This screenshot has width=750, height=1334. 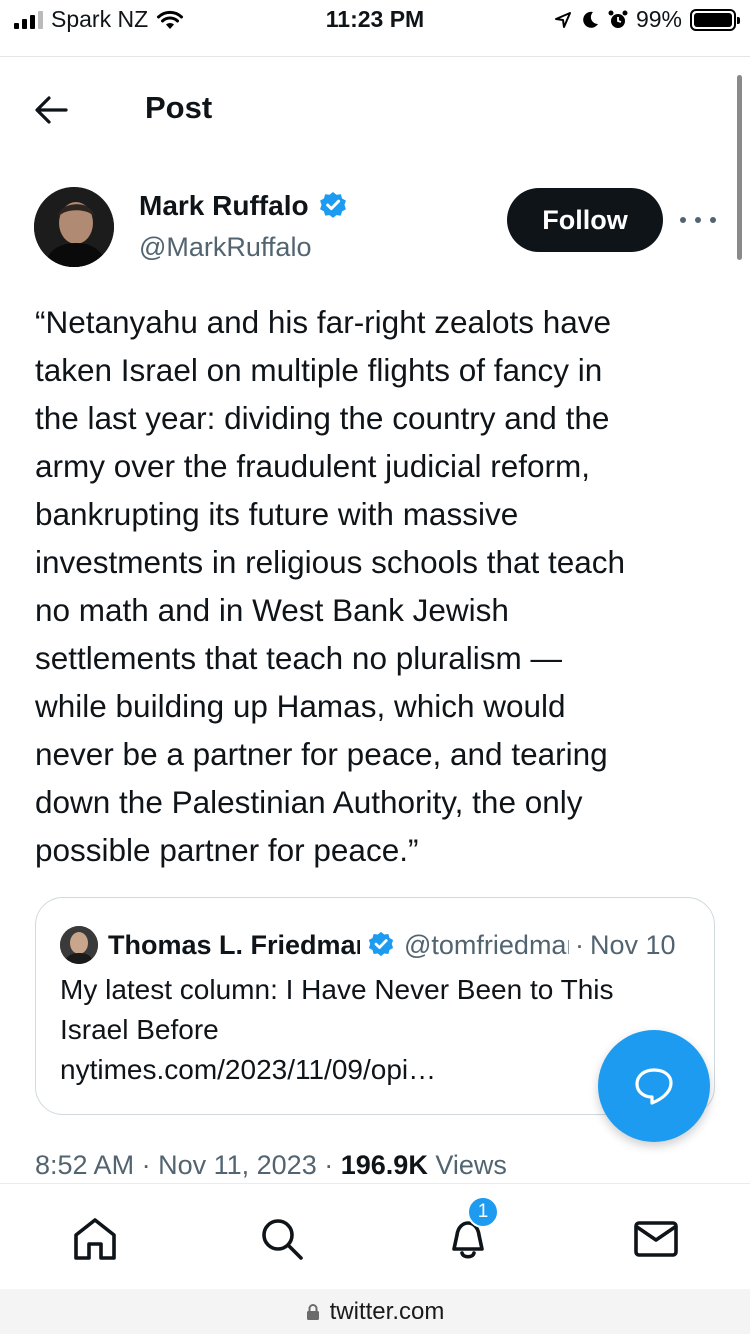 I want to click on battery-percent: 99%, so click(x=658, y=19).